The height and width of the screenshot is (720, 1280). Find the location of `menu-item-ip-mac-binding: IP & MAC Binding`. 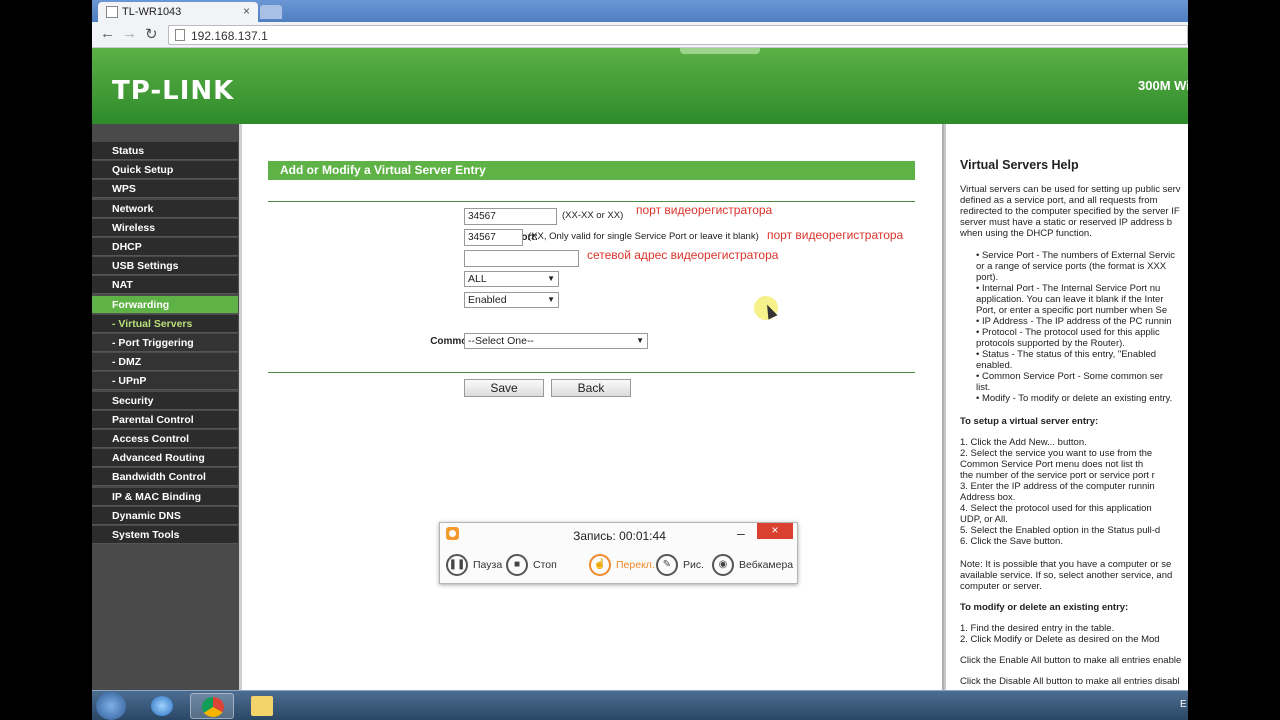

menu-item-ip-mac-binding: IP & MAC Binding is located at coordinates (165, 496).